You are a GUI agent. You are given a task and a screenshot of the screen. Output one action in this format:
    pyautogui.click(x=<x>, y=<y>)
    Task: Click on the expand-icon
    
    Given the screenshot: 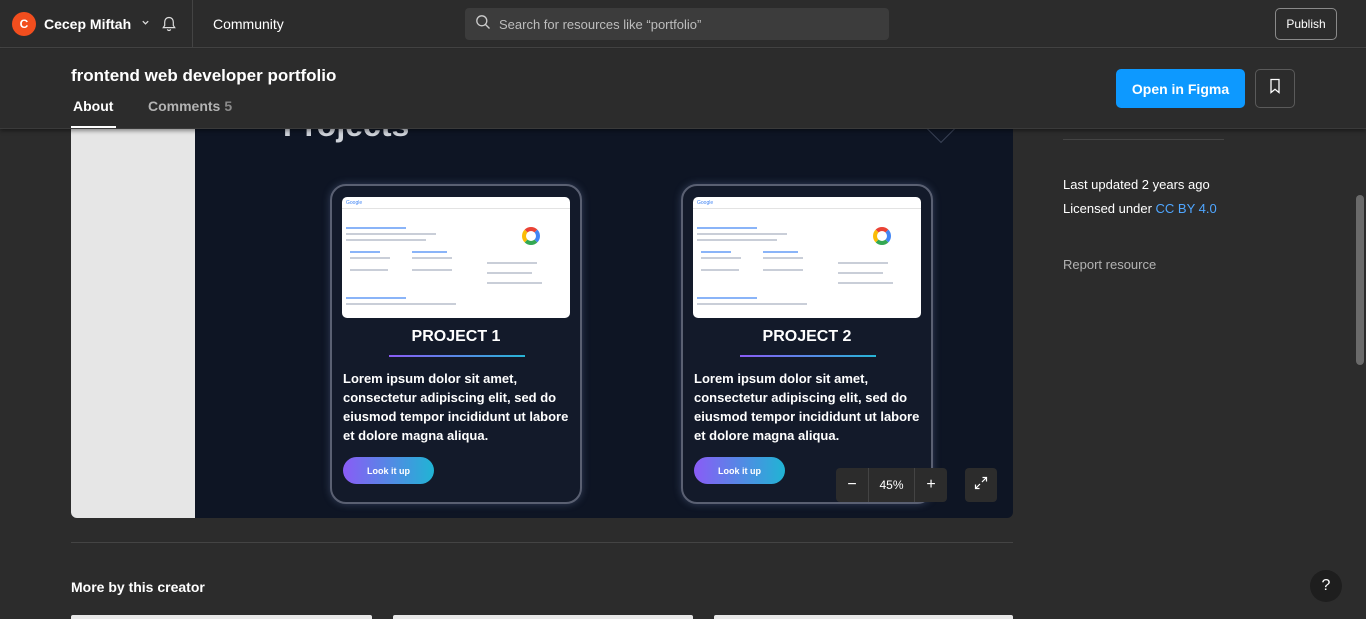 What is the action you would take?
    pyautogui.click(x=981, y=485)
    